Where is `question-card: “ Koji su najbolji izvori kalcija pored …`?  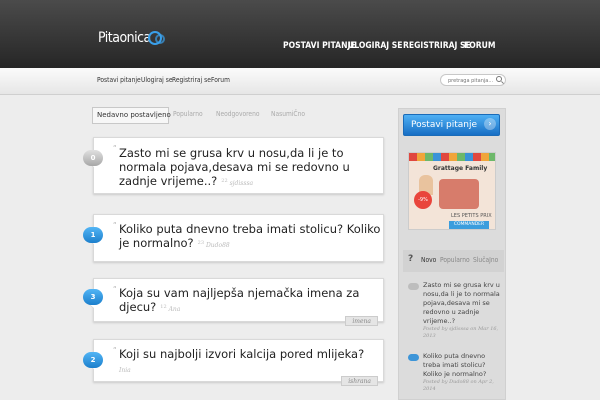
question-card: “ Koji su najbolji izvori kalcija pored … is located at coordinates (235, 362).